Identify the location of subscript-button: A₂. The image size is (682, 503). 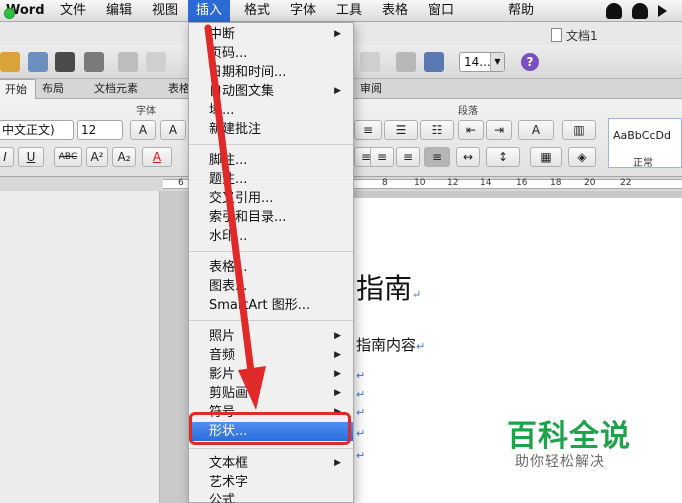
(124, 157).